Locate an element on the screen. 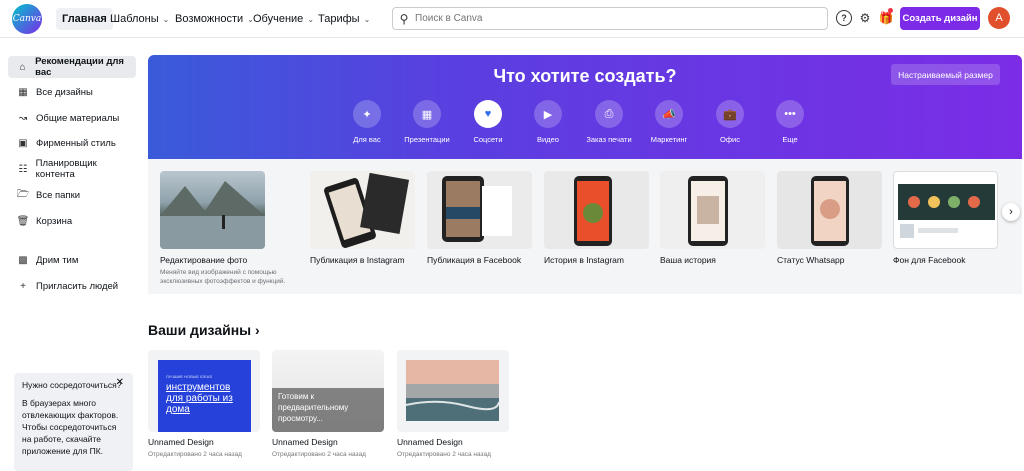 The height and width of the screenshot is (471, 1024). template-title: Ваша история is located at coordinates (688, 260).